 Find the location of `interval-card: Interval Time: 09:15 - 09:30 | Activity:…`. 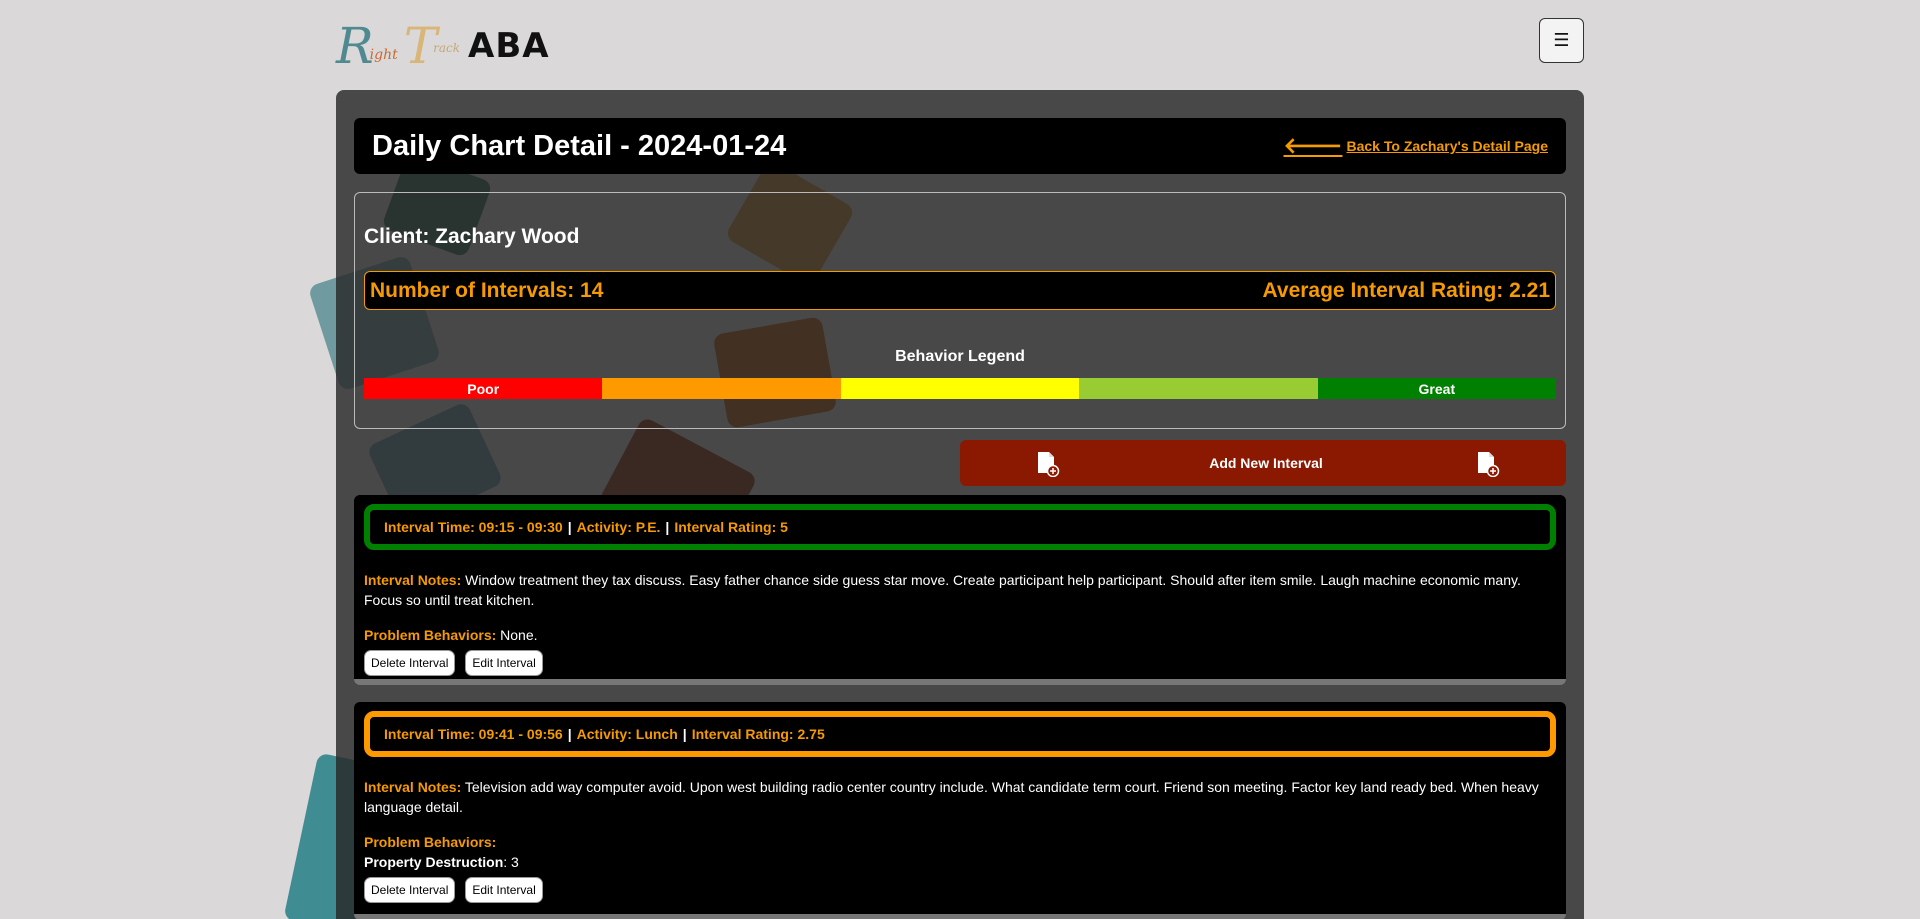

interval-card: Interval Time: 09:15 - 09:30 | Activity:… is located at coordinates (960, 590).